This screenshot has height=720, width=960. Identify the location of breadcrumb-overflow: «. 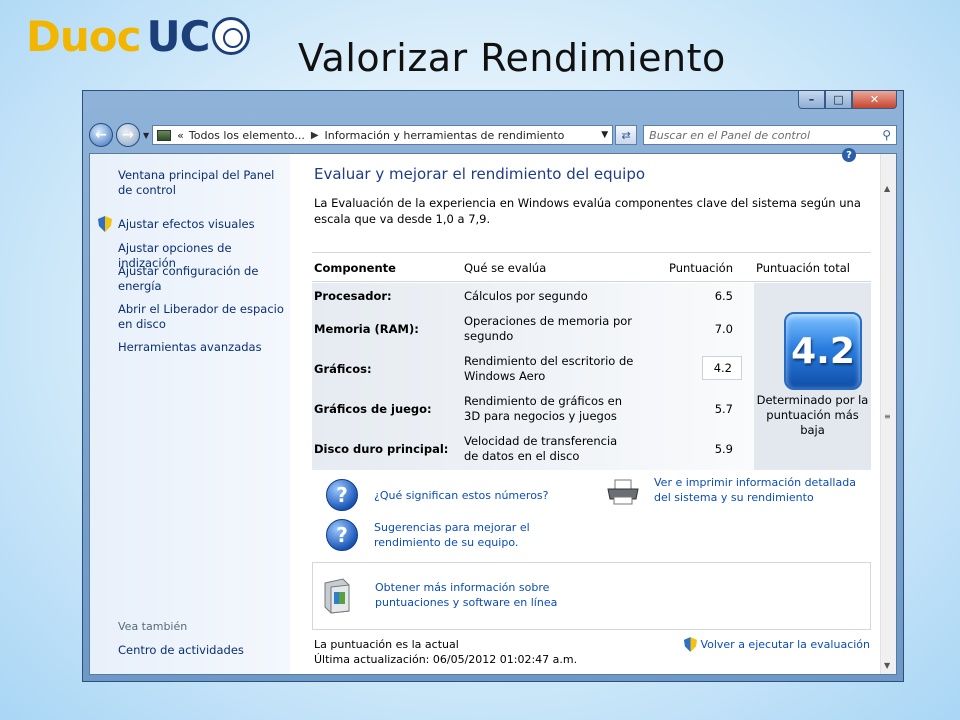
(180, 135).